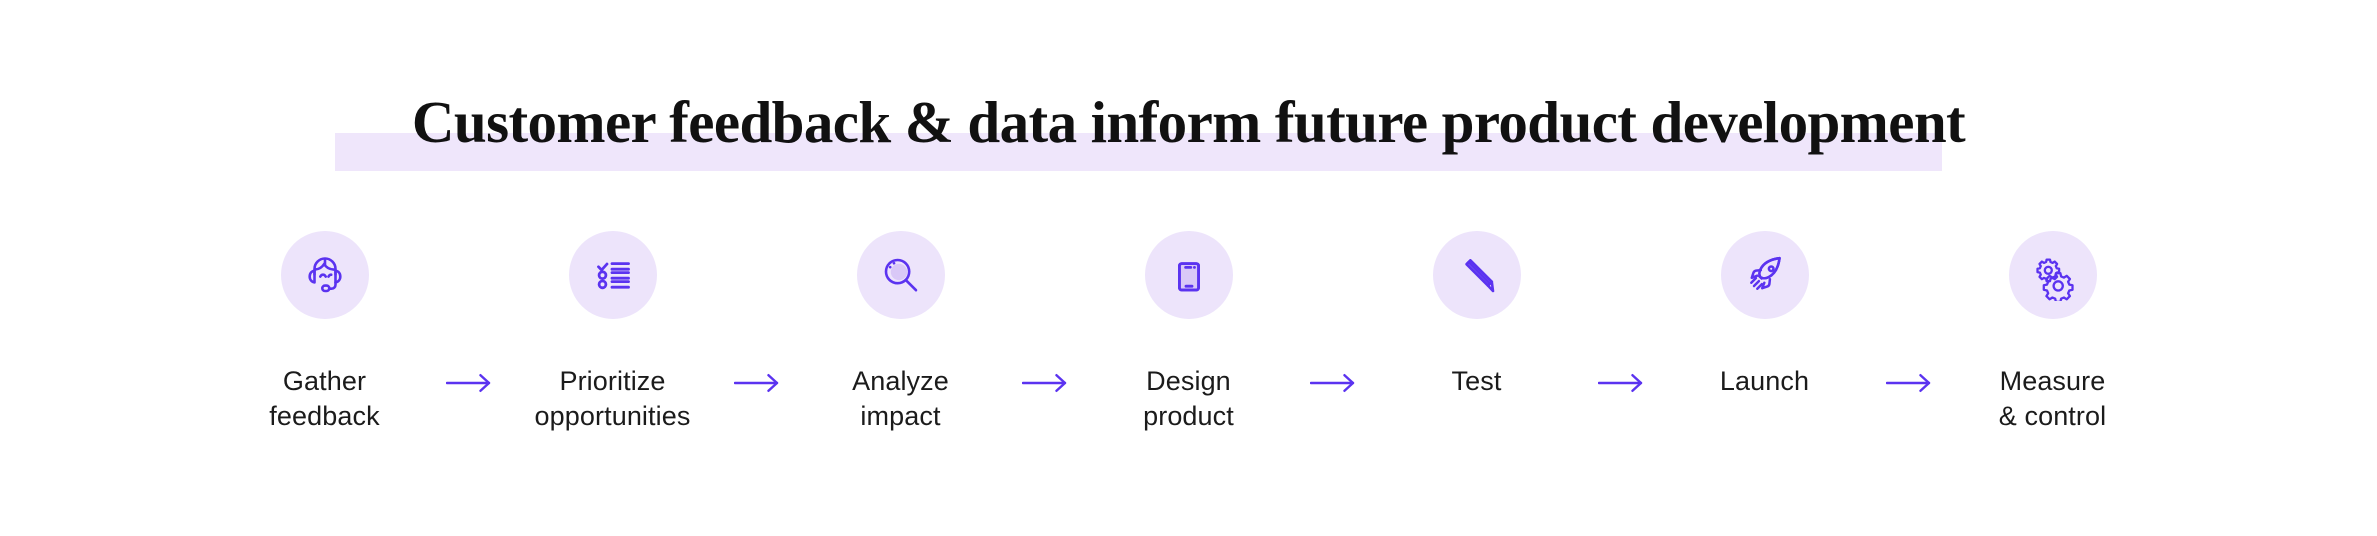  I want to click on step-label: Analyze impact, so click(900, 398).